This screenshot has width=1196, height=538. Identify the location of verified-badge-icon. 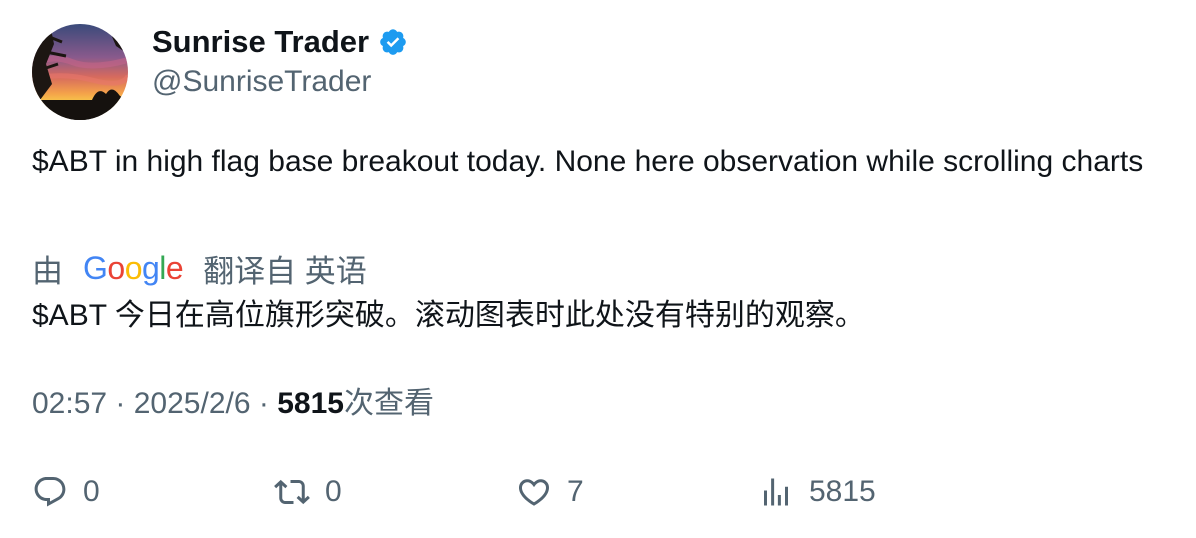
(393, 42).